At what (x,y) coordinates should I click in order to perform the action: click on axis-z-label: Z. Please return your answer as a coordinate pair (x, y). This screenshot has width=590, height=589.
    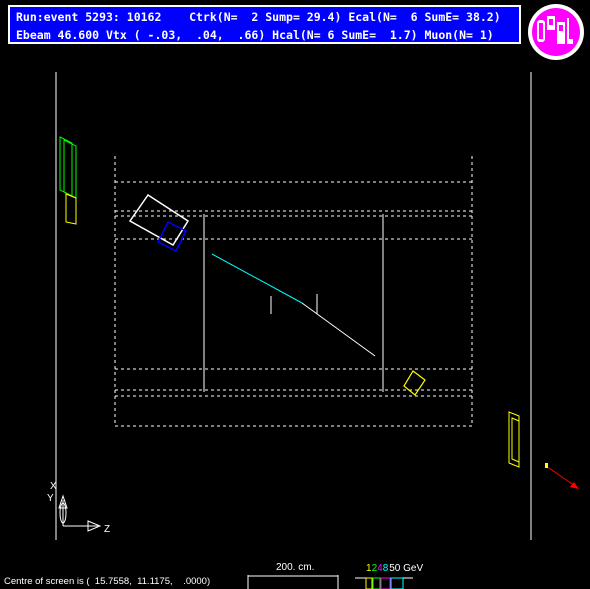
    Looking at the image, I should click on (107, 529).